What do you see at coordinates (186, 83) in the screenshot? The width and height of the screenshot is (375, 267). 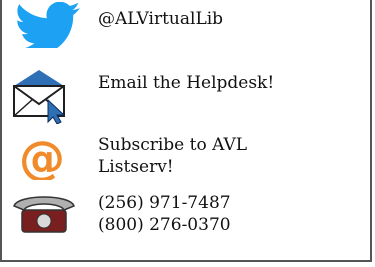 I see `email-helpdesk-label: Email the Helpdesk!` at bounding box center [186, 83].